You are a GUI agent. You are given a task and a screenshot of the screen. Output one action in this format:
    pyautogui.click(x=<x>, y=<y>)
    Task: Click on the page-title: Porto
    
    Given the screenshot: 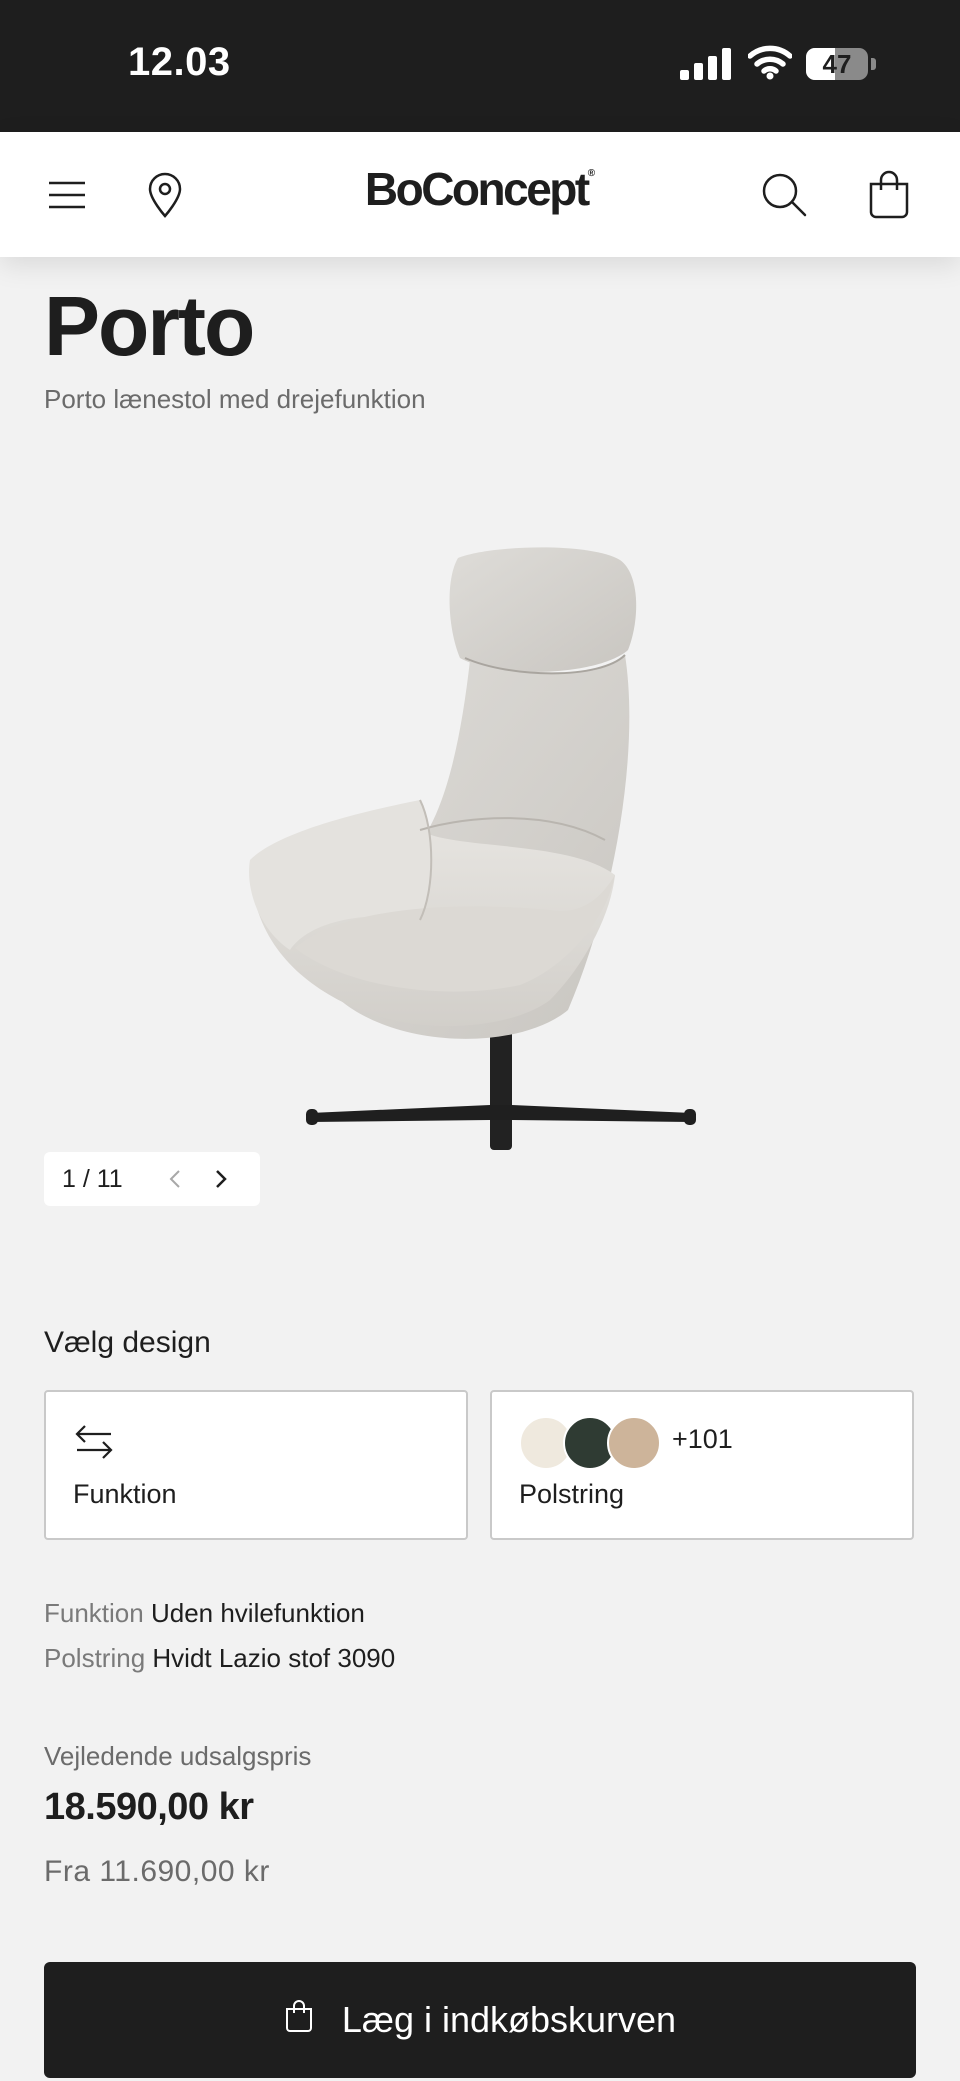 What is the action you would take?
    pyautogui.click(x=149, y=326)
    